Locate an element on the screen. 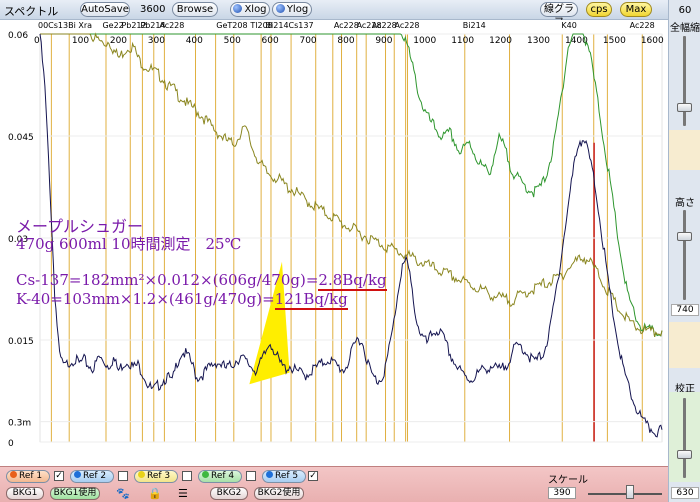 The image size is (700, 502). ylog-radio-icon is located at coordinates (280, 8).